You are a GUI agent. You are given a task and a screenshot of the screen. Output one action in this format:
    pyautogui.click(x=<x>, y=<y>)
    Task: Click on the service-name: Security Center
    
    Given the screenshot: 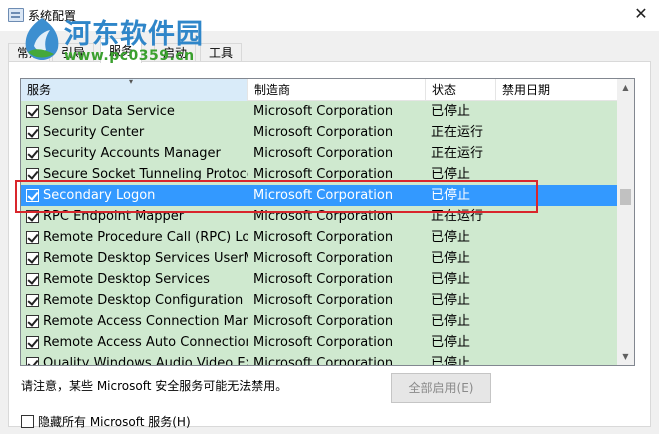 What is the action you would take?
    pyautogui.click(x=94, y=132)
    